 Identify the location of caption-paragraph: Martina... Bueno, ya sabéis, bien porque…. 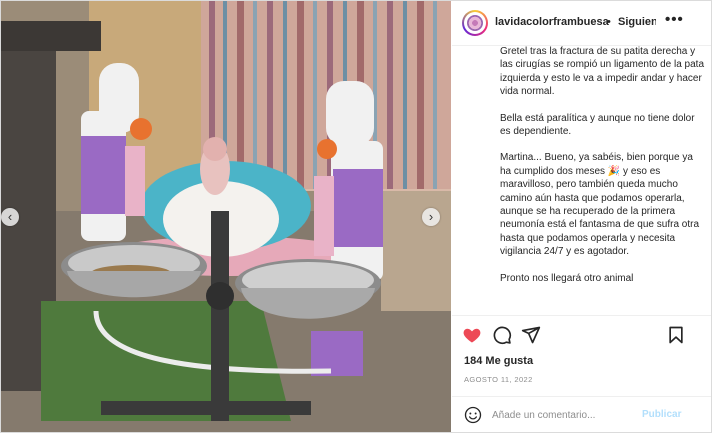
(600, 205).